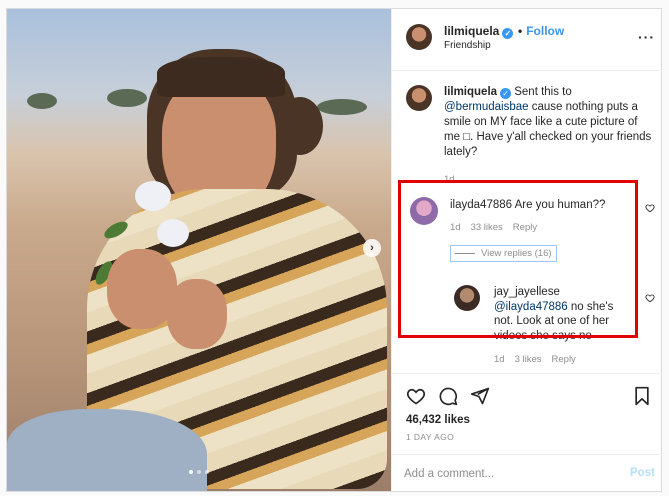  I want to click on share-icon, so click(480, 396).